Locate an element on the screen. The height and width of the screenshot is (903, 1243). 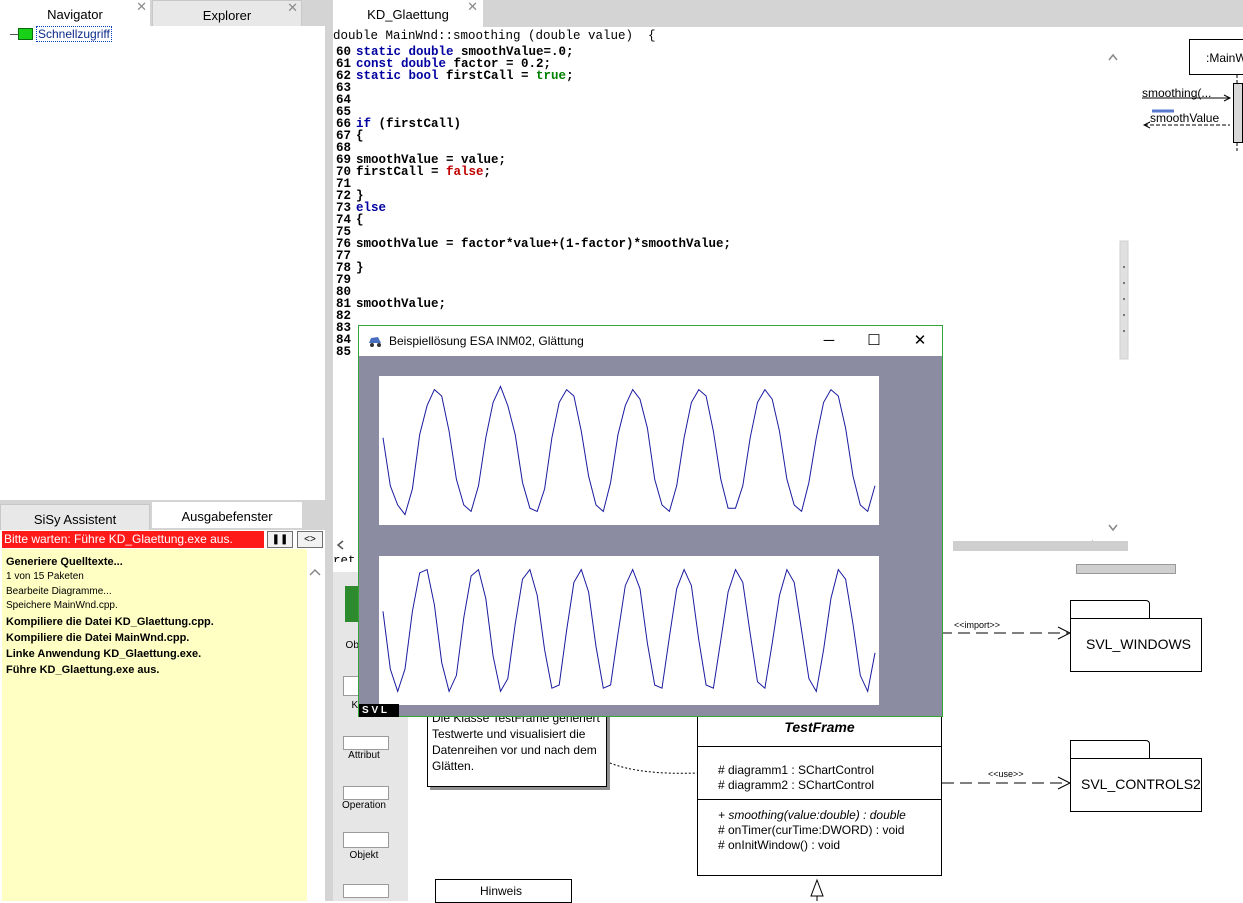
log-line: Speichere MainWnd.cpp. is located at coordinates (62, 605).